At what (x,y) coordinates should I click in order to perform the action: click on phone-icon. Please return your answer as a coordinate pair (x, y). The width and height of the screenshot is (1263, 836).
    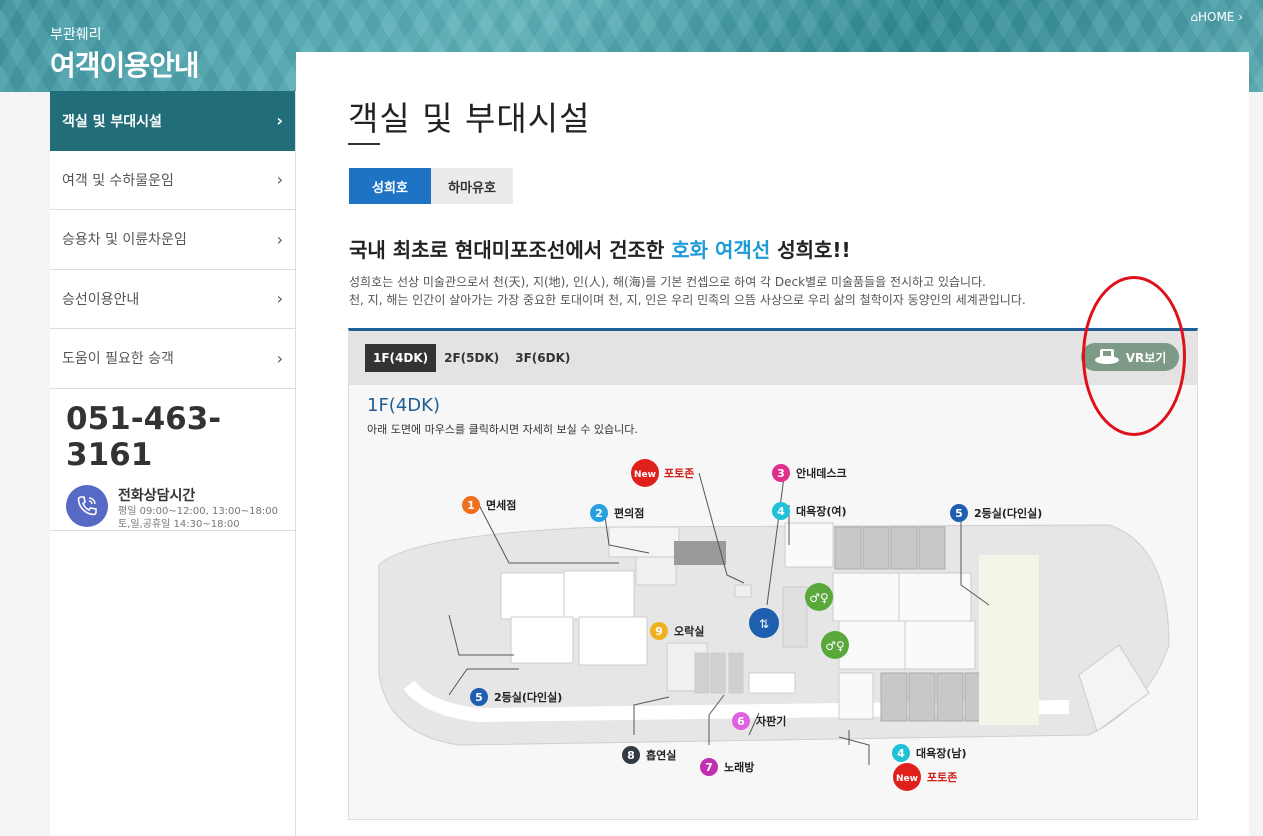
    Looking at the image, I should click on (87, 505).